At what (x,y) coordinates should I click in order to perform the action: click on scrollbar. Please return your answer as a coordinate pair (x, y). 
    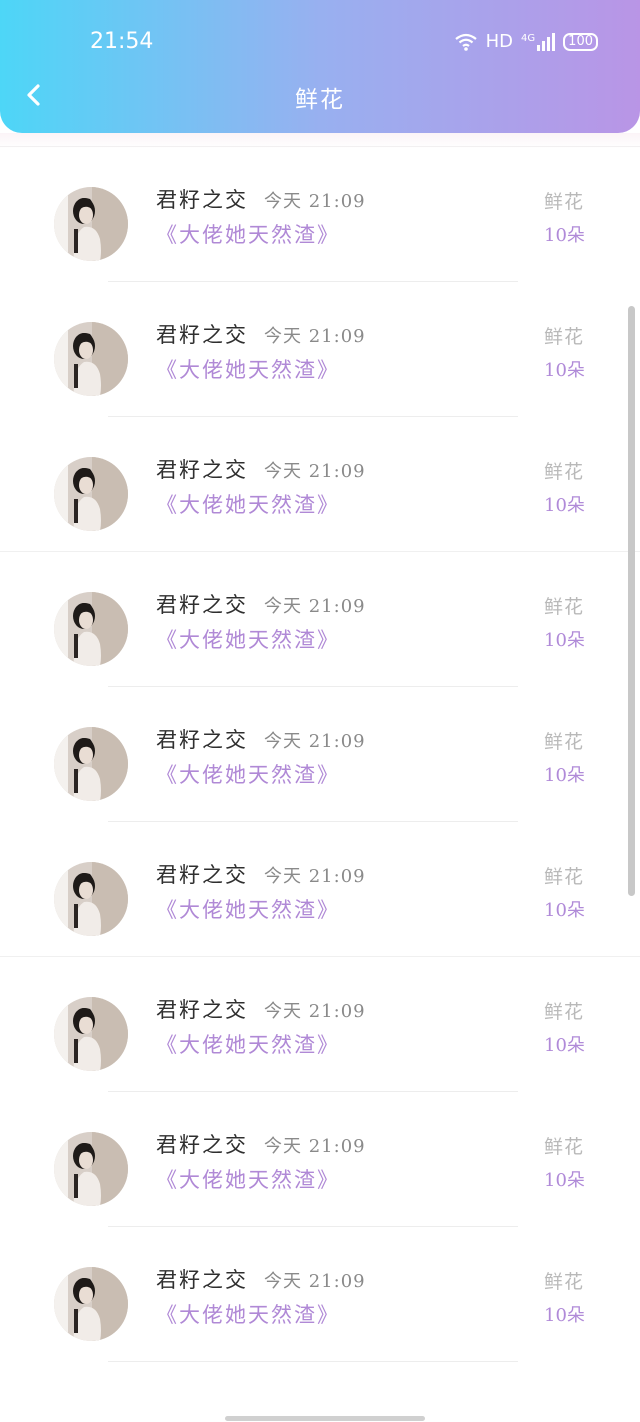
    Looking at the image, I should click on (631, 601).